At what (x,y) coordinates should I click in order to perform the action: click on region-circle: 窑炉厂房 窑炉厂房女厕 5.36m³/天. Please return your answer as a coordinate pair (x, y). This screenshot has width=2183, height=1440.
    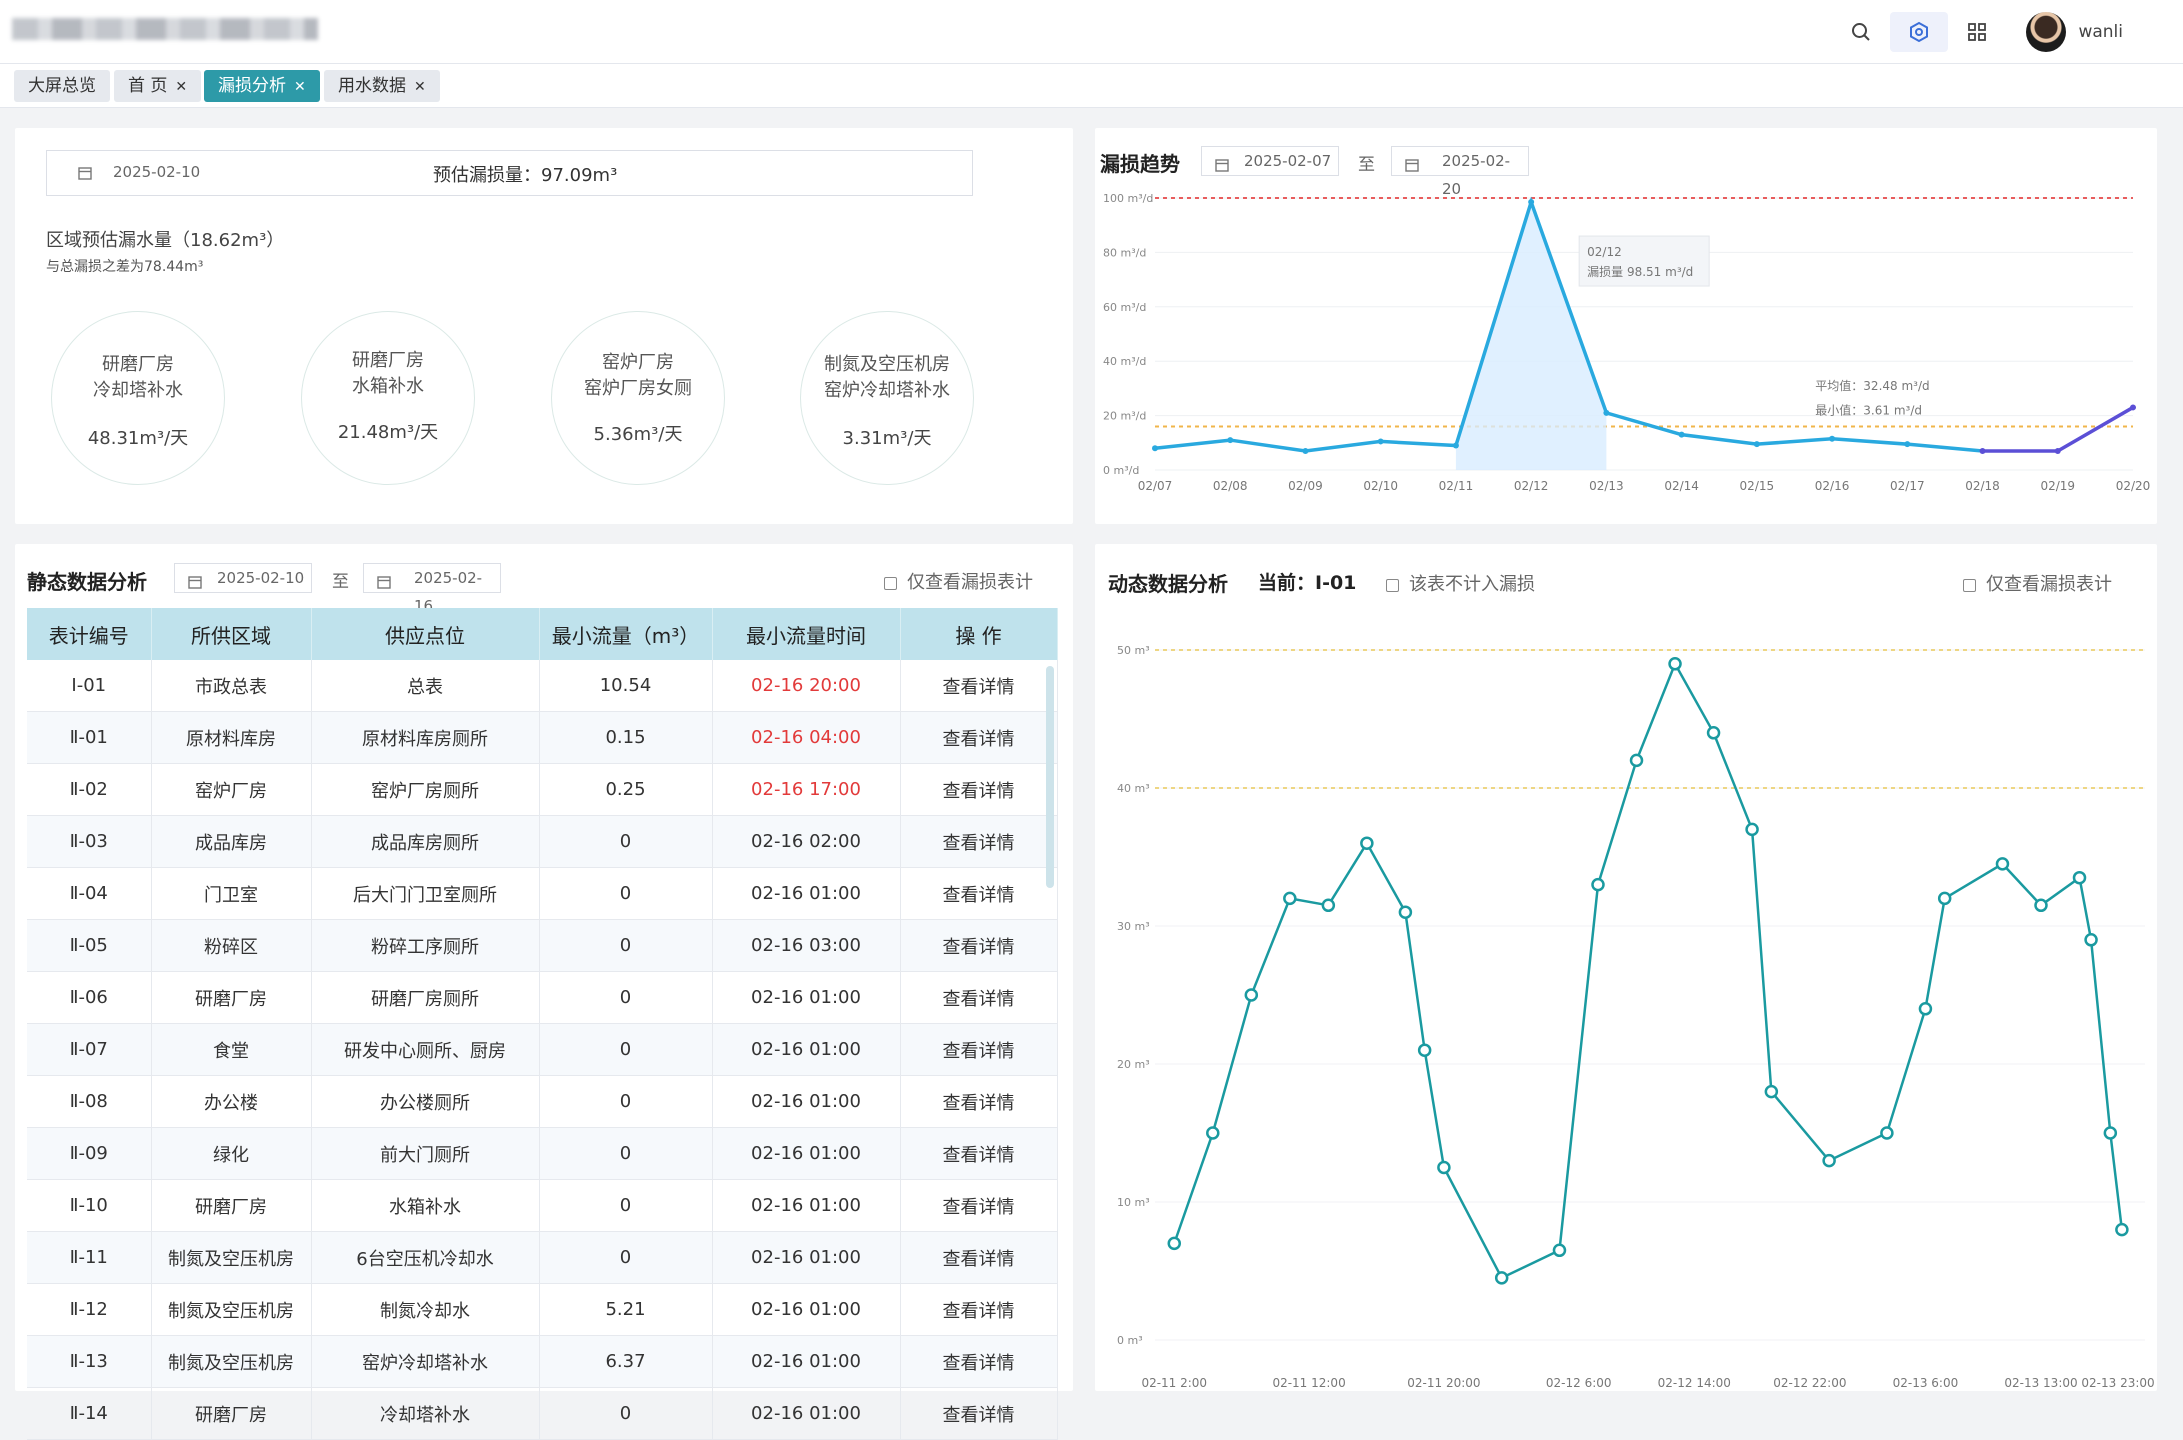
    Looking at the image, I should click on (638, 398).